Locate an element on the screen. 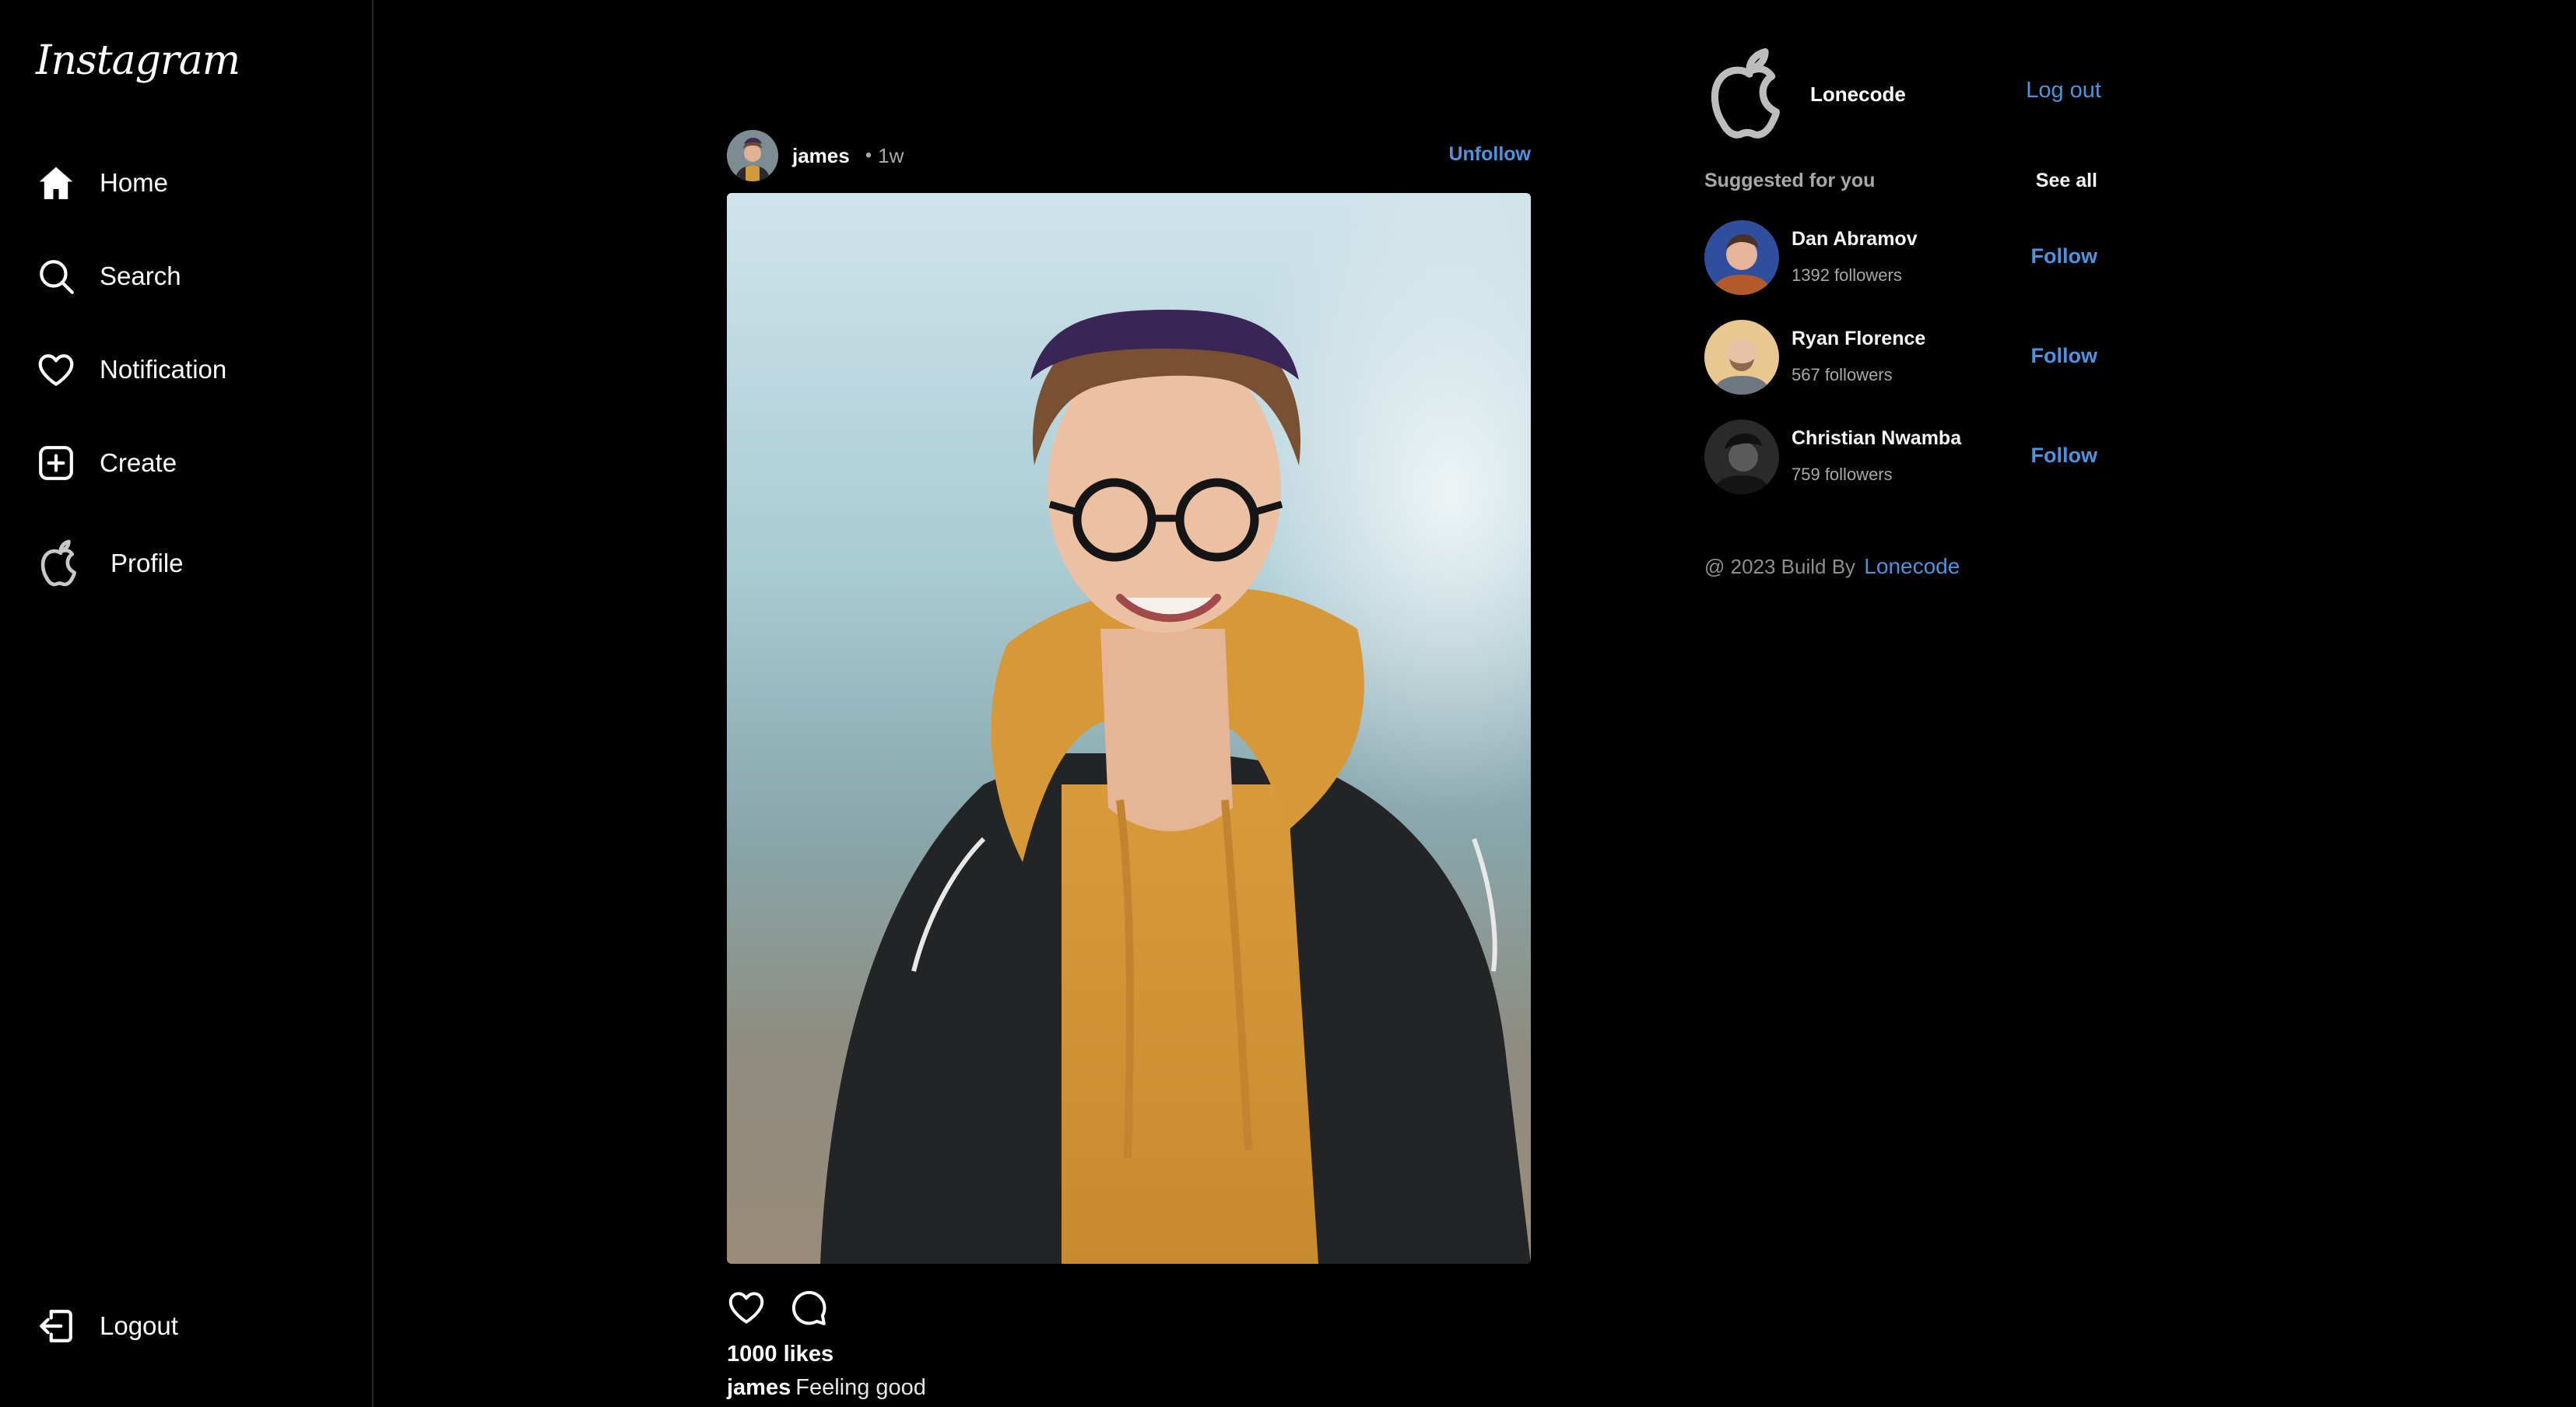 The height and width of the screenshot is (1407, 2576). heart-outline-icon is located at coordinates (747, 1307).